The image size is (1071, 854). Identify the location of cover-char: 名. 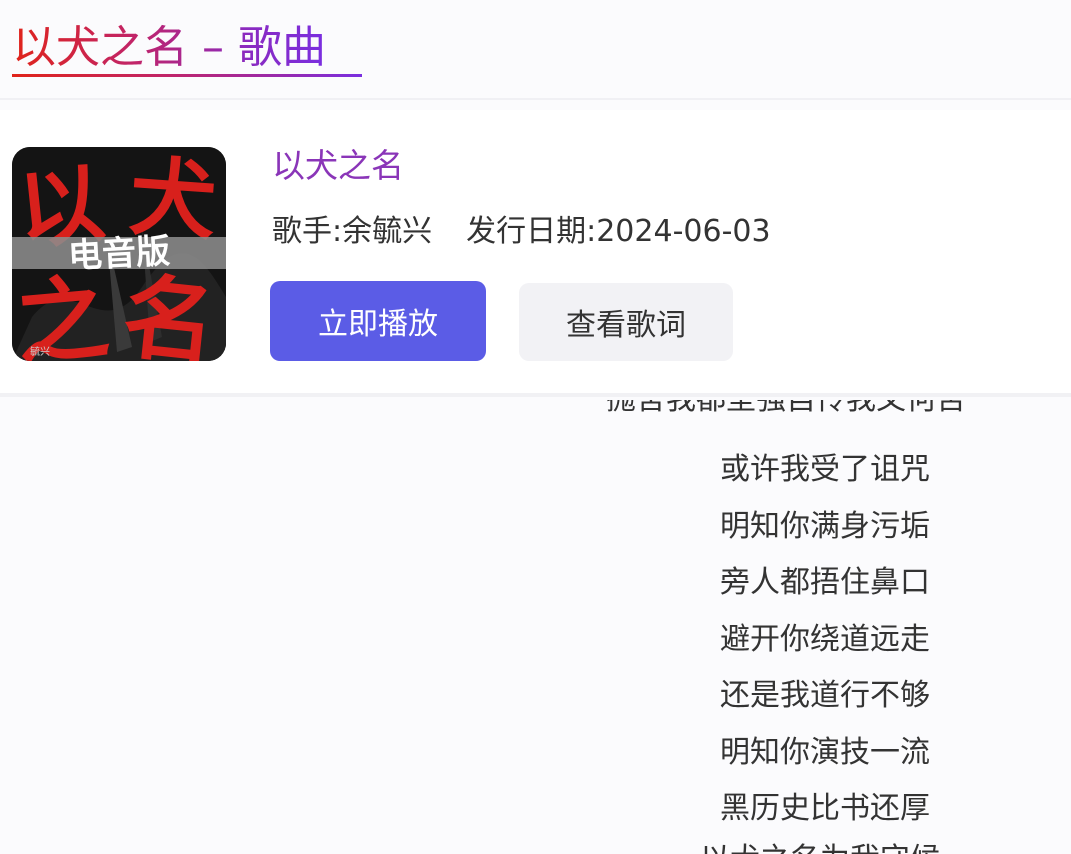
(169, 311).